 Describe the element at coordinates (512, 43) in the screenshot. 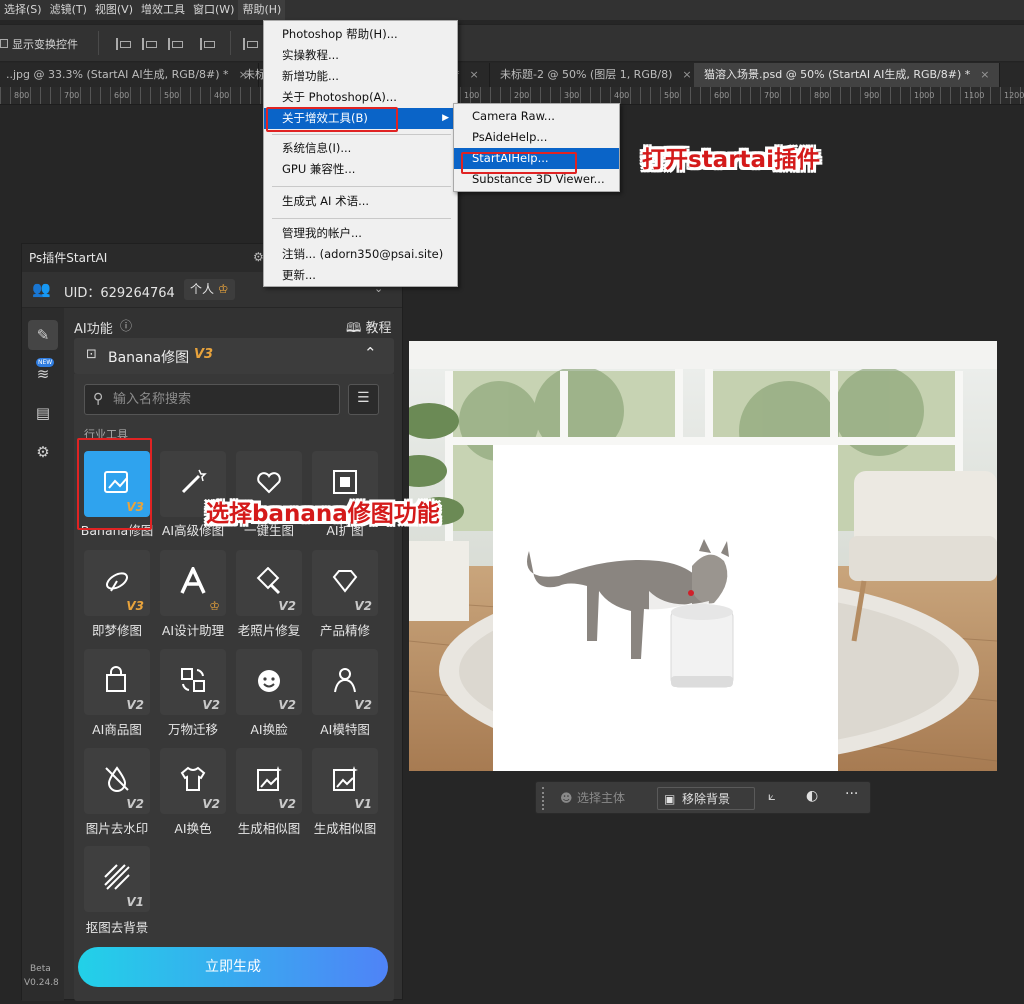

I see `options-bar: 显示变换控件` at that location.